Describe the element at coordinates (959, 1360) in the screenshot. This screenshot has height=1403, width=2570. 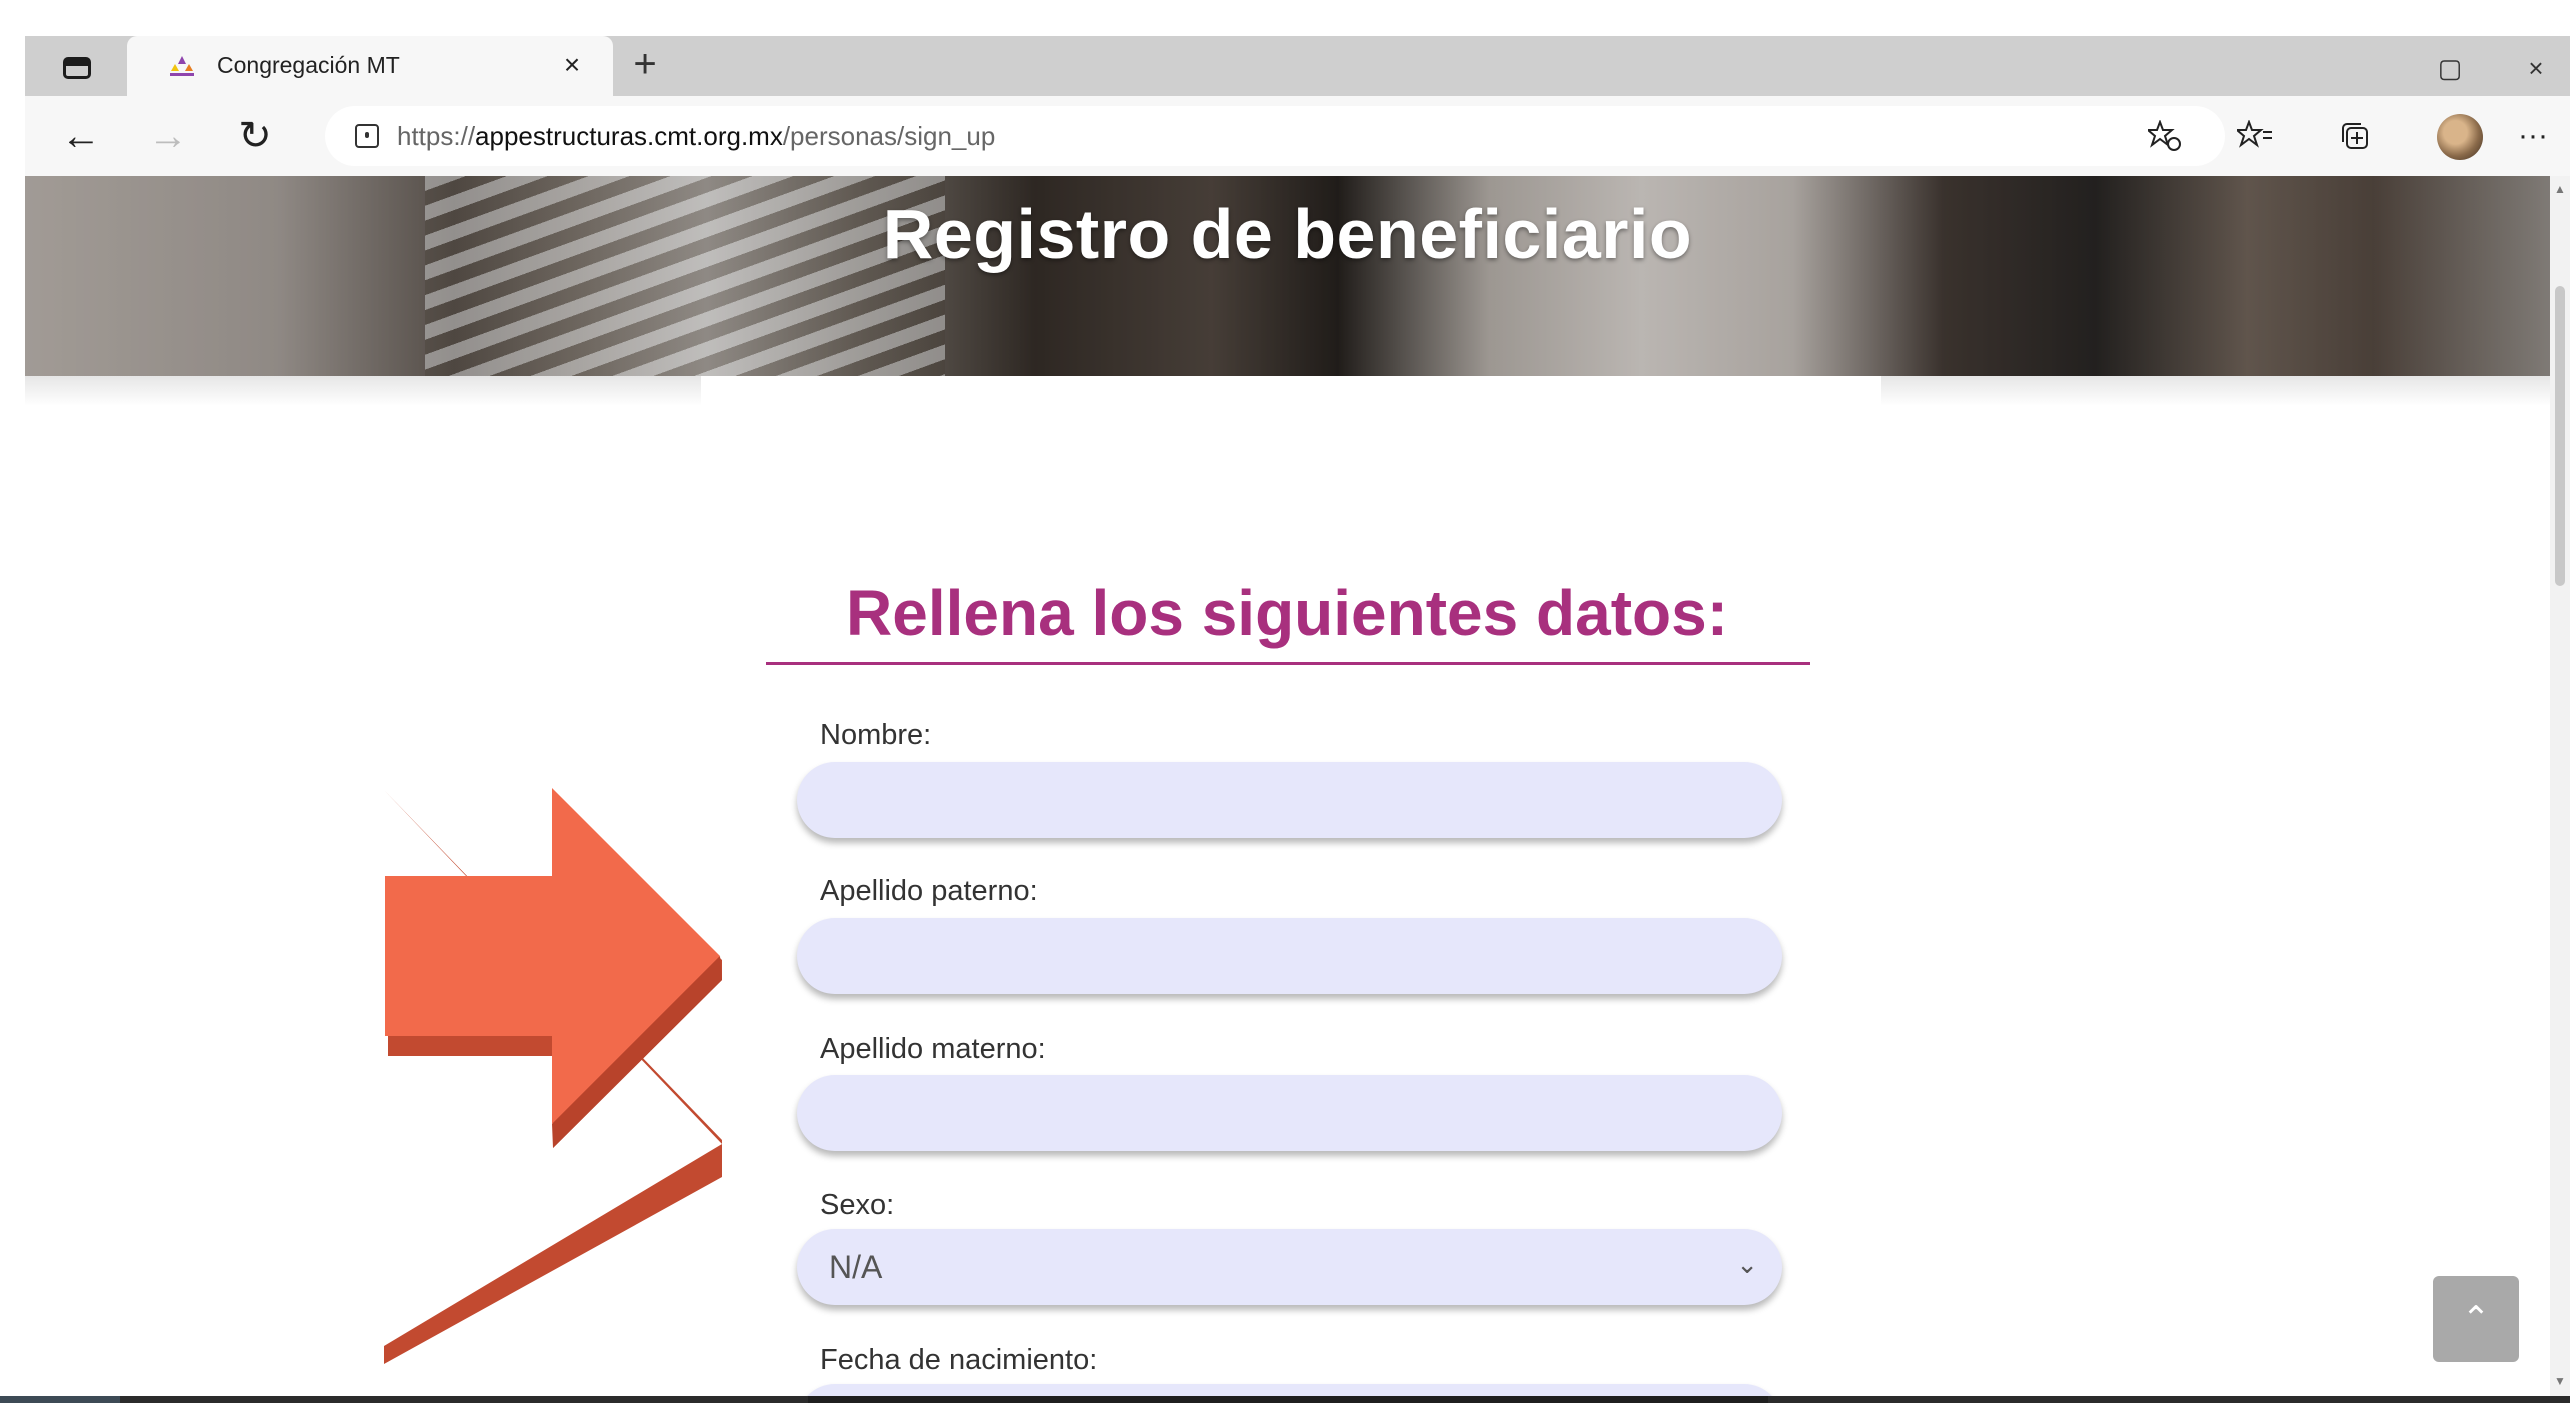
I see `fecha-nacimiento-label: Fecha de nacimiento:` at that location.